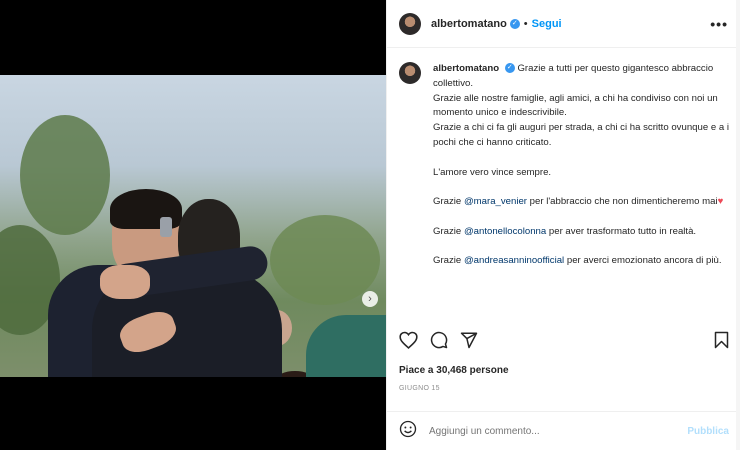 This screenshot has width=740, height=450. I want to click on comment-input, so click(558, 431).